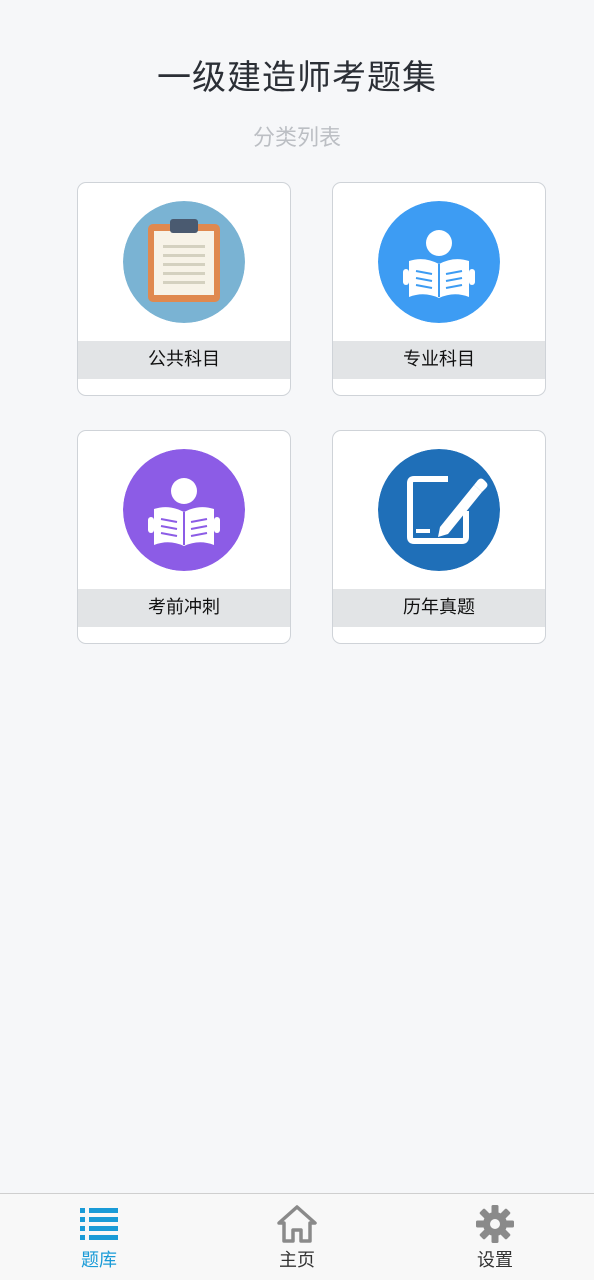 The width and height of the screenshot is (594, 1280). I want to click on category-label: 专业科目, so click(439, 360).